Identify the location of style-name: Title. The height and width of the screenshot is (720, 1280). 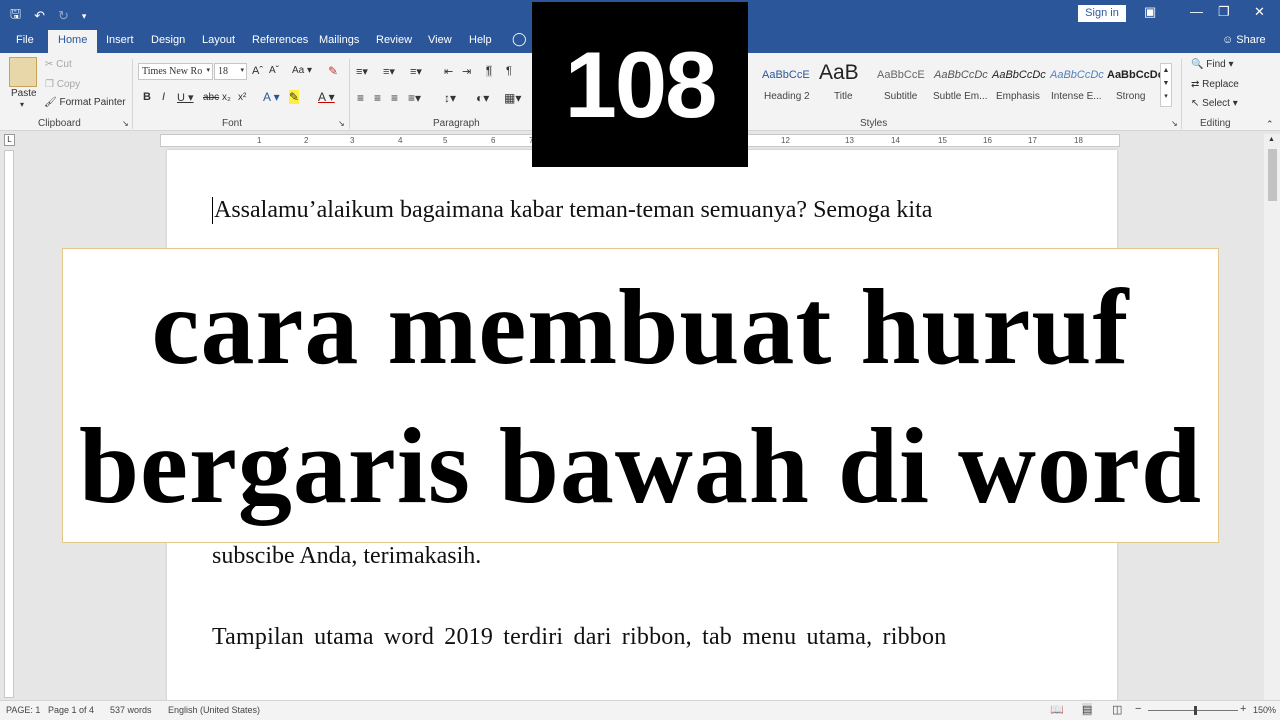
(843, 96).